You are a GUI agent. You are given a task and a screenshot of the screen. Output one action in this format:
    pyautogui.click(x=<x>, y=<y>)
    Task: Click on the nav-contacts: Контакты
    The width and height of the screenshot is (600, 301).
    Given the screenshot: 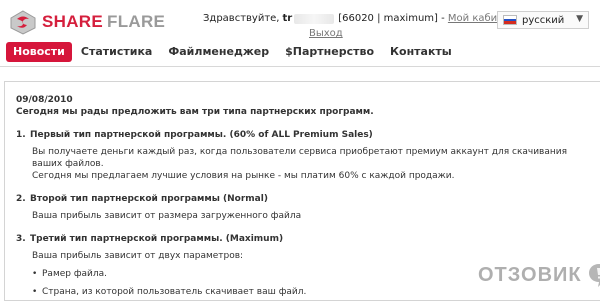 What is the action you would take?
    pyautogui.click(x=421, y=52)
    